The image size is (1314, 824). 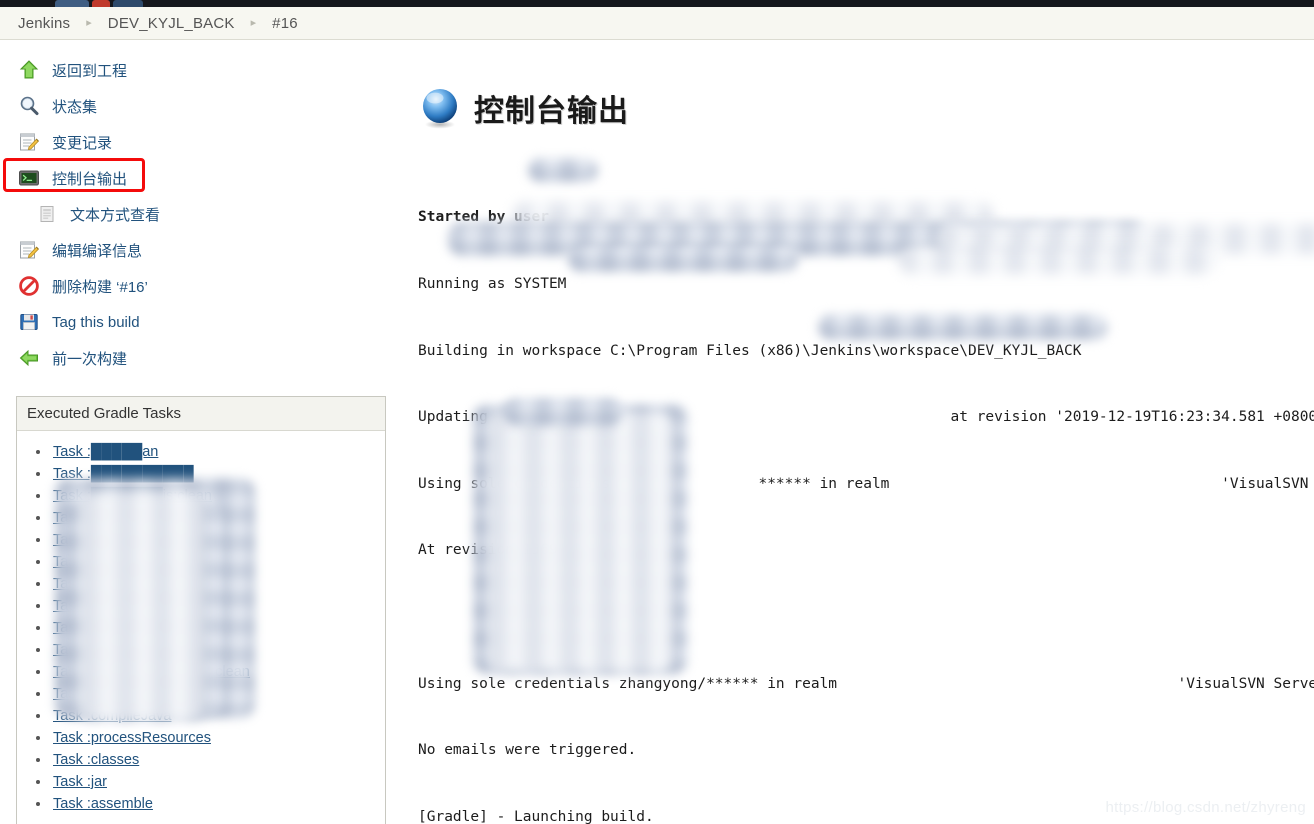 What do you see at coordinates (151, 672) in the screenshot?
I see `gradle-task-link: Task :███re-component:clean` at bounding box center [151, 672].